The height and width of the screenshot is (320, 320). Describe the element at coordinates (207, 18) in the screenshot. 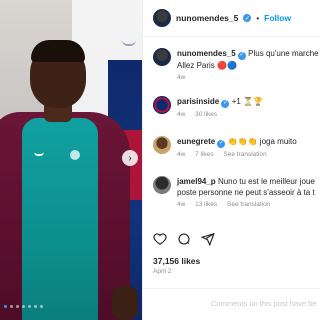

I see `author-username: nunomendes_5` at that location.